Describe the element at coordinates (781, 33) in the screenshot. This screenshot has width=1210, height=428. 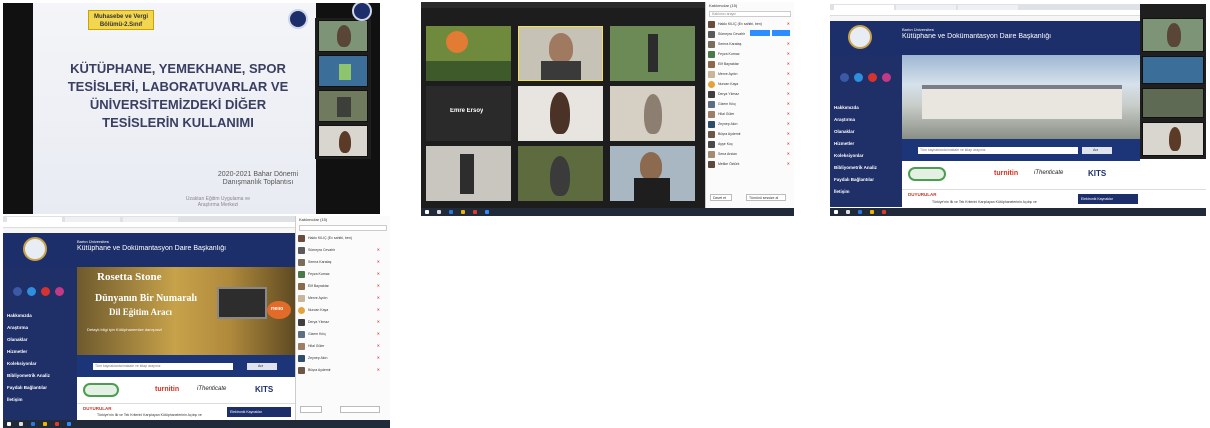
I see `mute-all-button` at that location.